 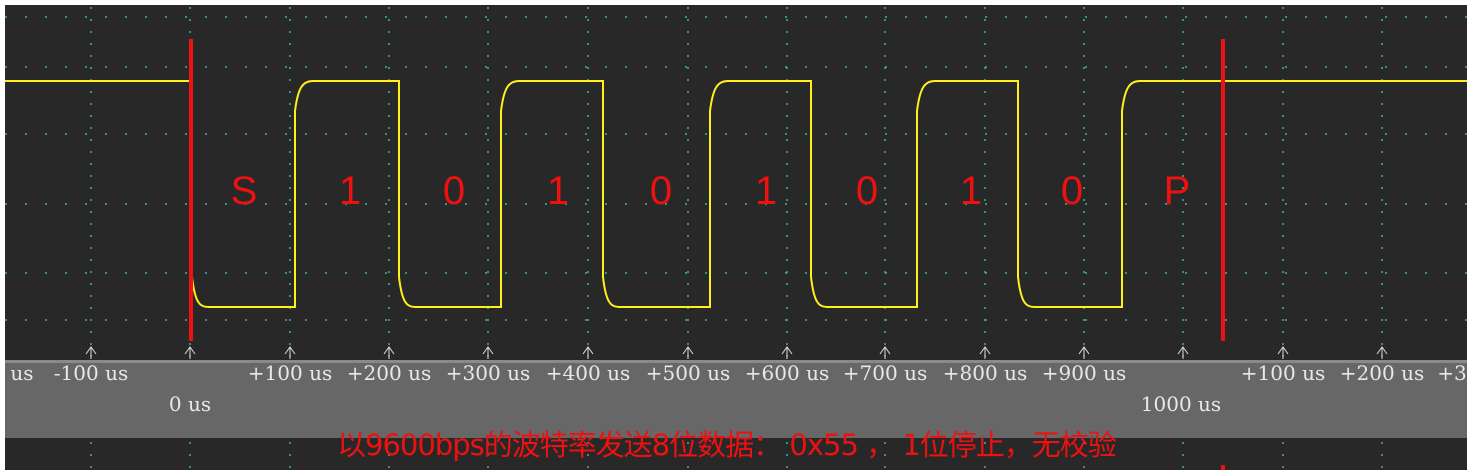 What do you see at coordinates (727, 445) in the screenshot?
I see `caption-text: 以9600bps的波特率发送8位数据： 0x55 ， 1位停止，无校验` at bounding box center [727, 445].